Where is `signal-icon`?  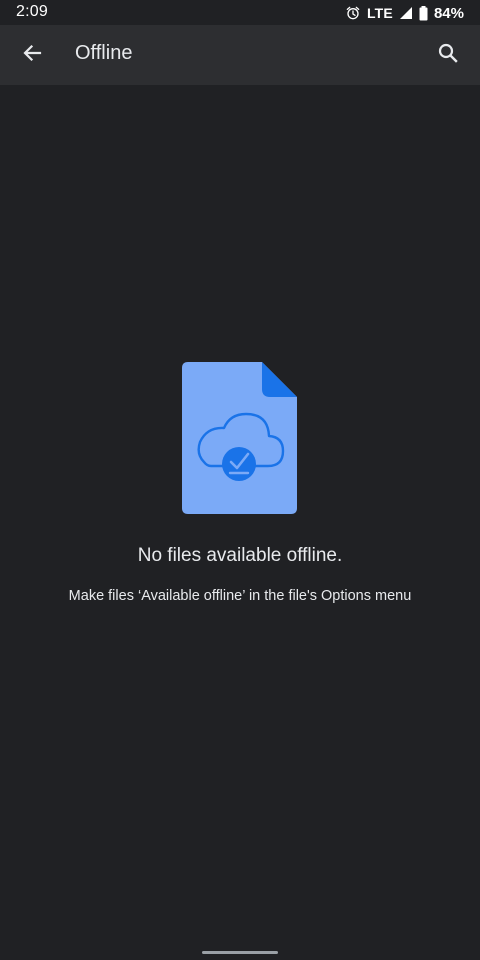 signal-icon is located at coordinates (406, 13).